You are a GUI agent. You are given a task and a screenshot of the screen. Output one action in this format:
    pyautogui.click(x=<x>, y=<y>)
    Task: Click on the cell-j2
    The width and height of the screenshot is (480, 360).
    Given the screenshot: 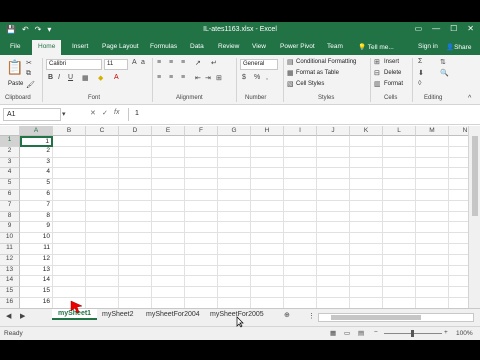 What is the action you would take?
    pyautogui.click(x=333, y=152)
    